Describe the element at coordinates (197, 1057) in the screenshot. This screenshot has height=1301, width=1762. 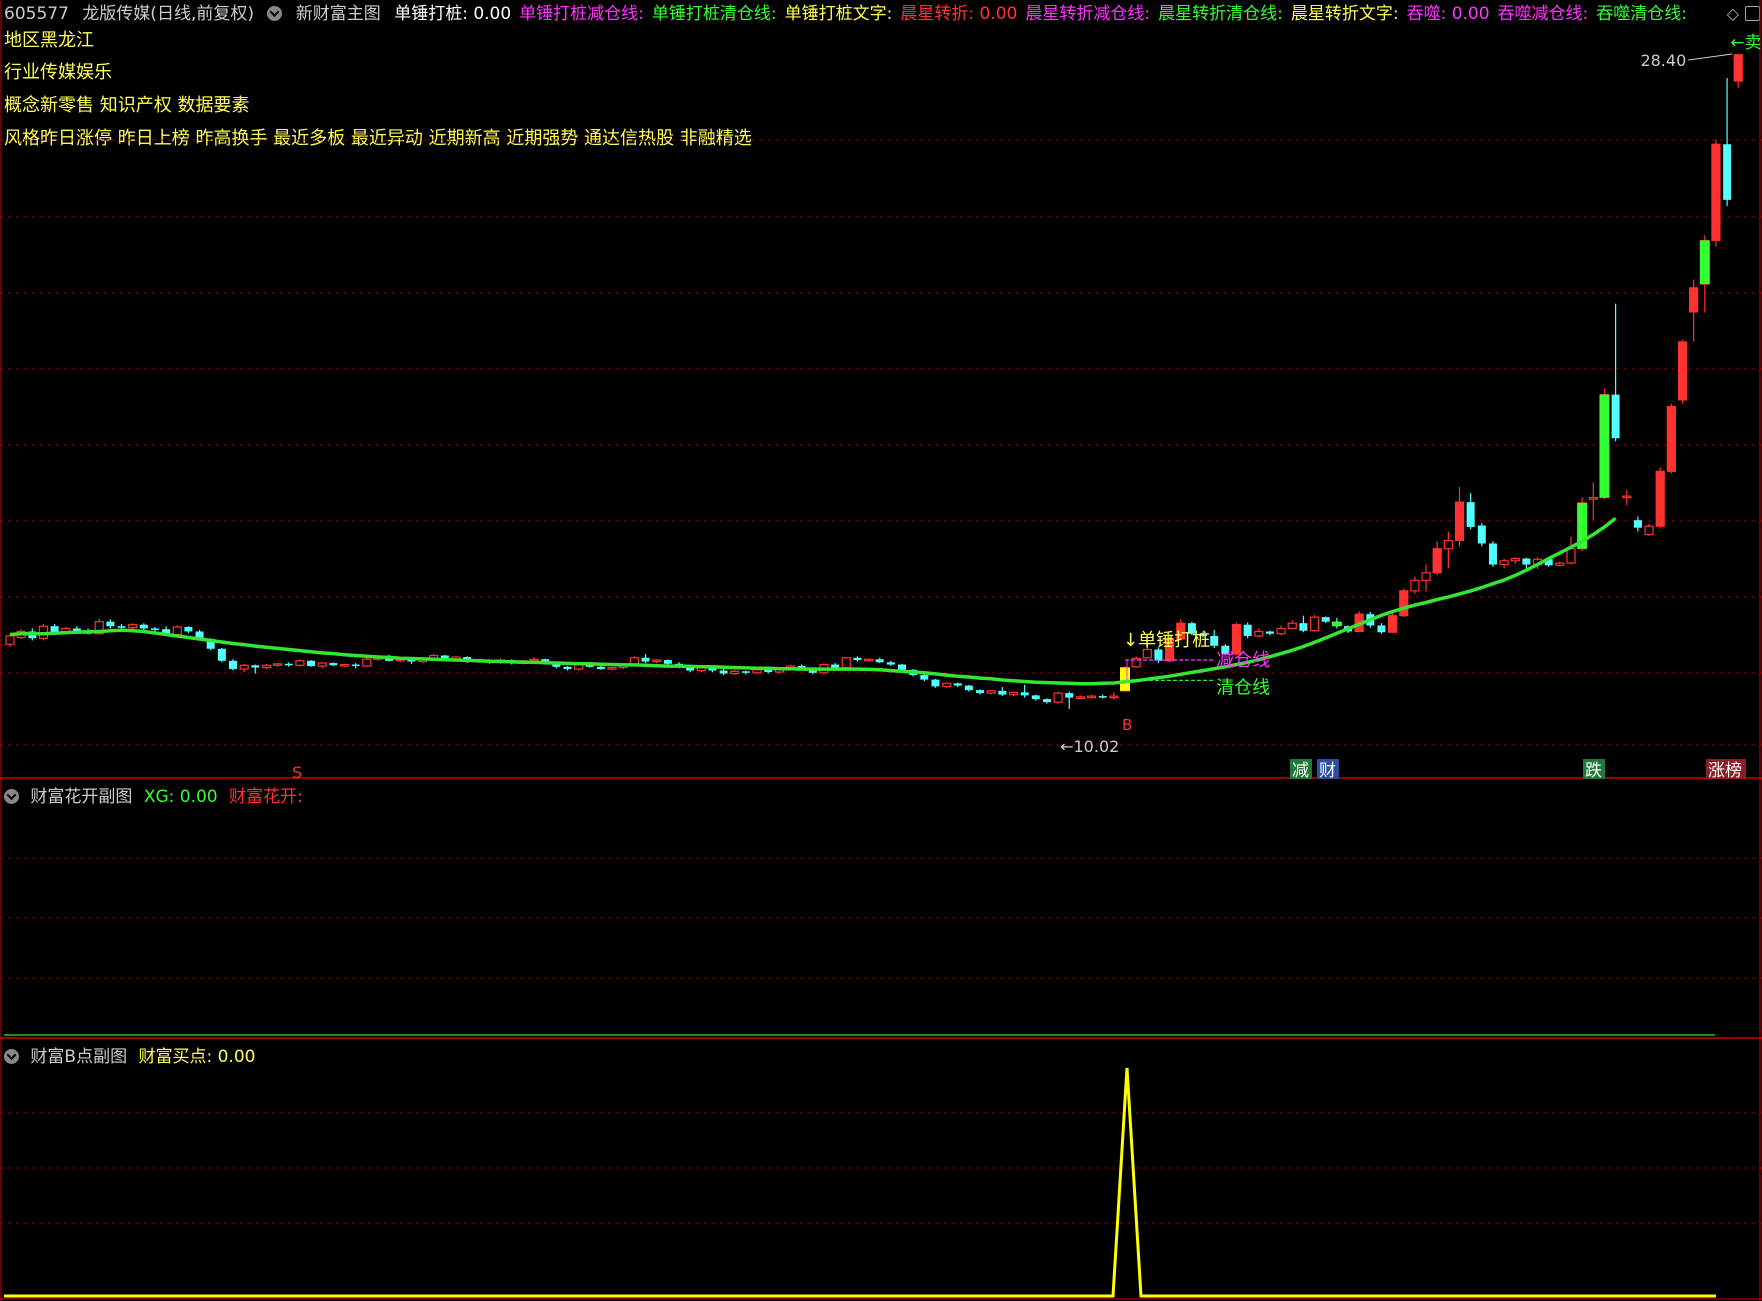
I see `sub2-label: 财富买点: 0.00` at that location.